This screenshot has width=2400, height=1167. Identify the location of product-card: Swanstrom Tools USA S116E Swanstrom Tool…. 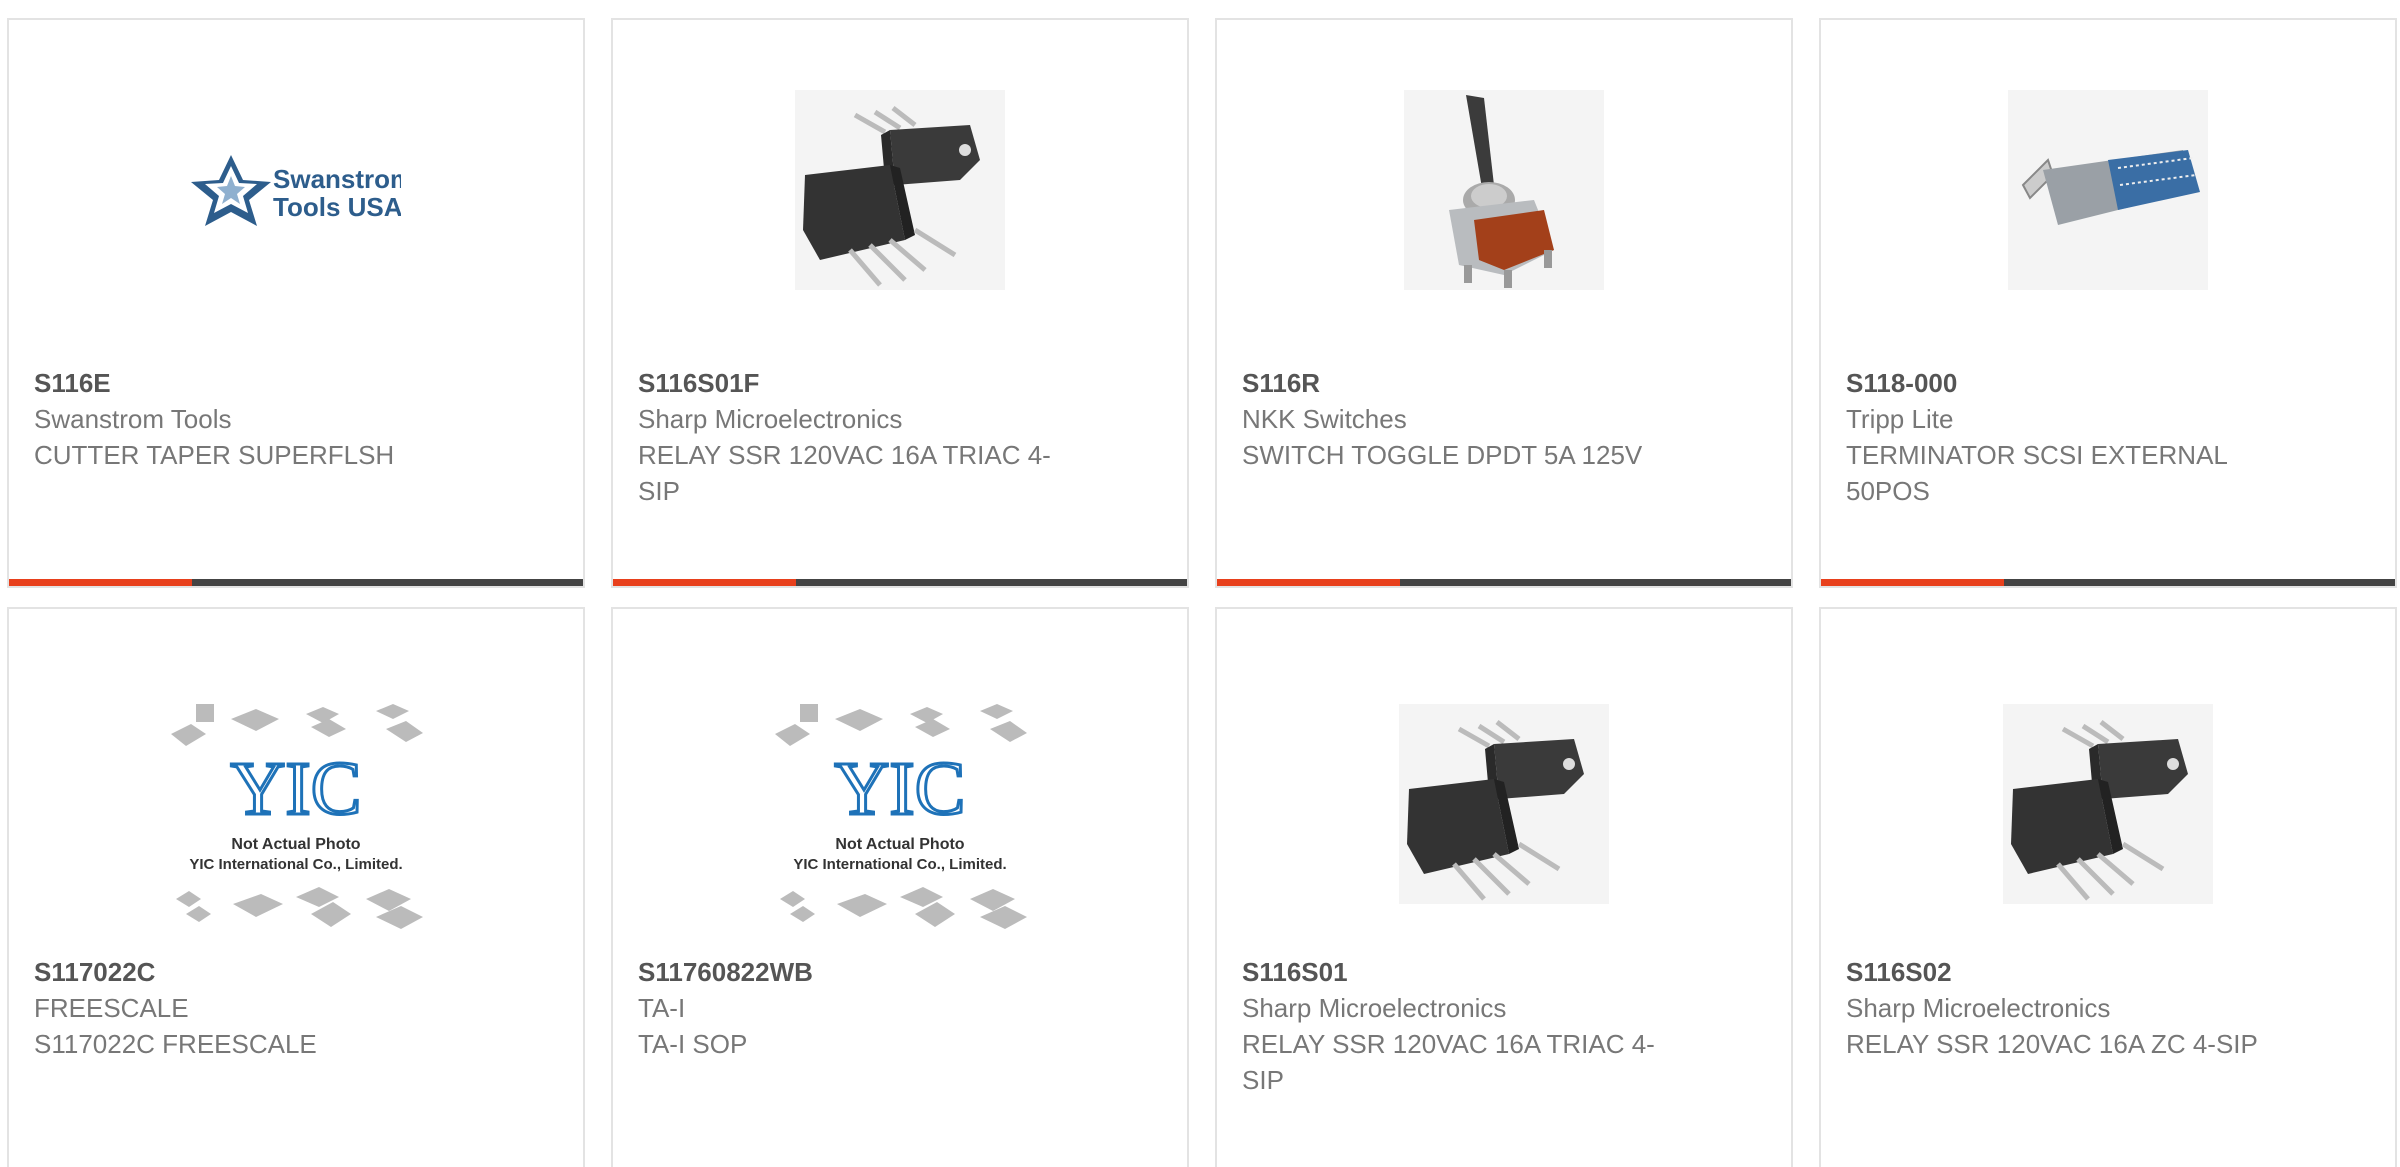
(296, 303).